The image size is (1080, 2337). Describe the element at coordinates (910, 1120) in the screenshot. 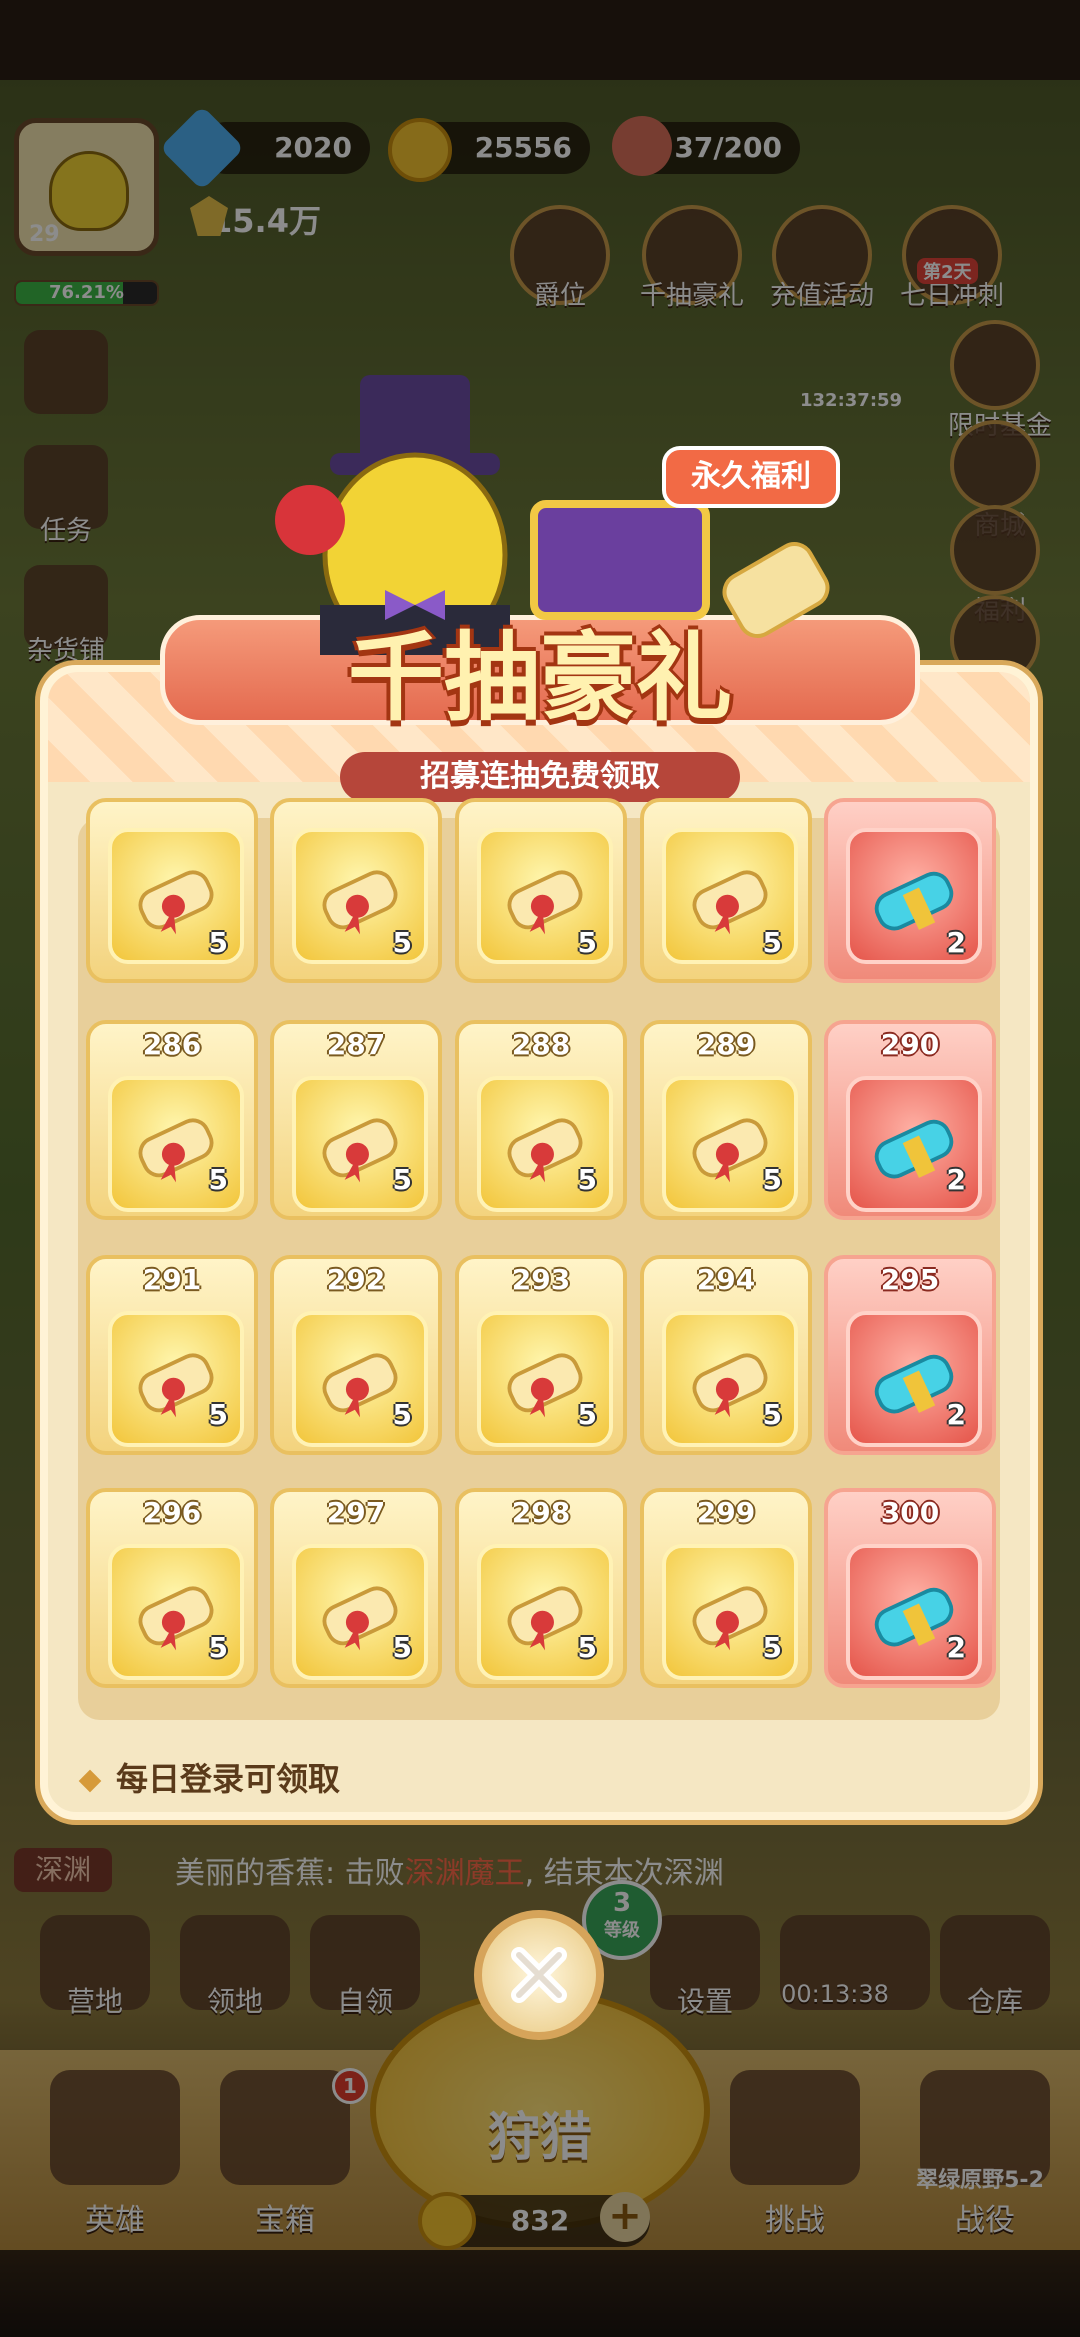

I see `reward-cell: 290 2` at that location.